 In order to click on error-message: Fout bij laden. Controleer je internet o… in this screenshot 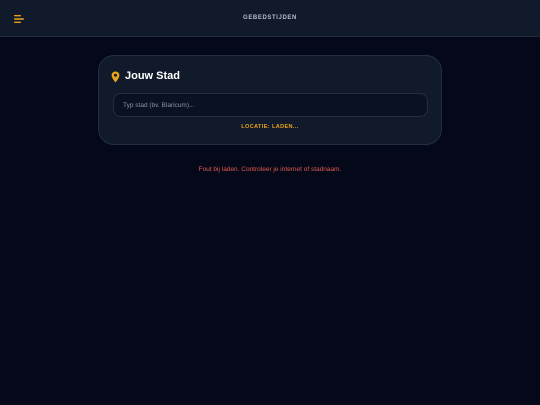, I will do `click(270, 169)`.